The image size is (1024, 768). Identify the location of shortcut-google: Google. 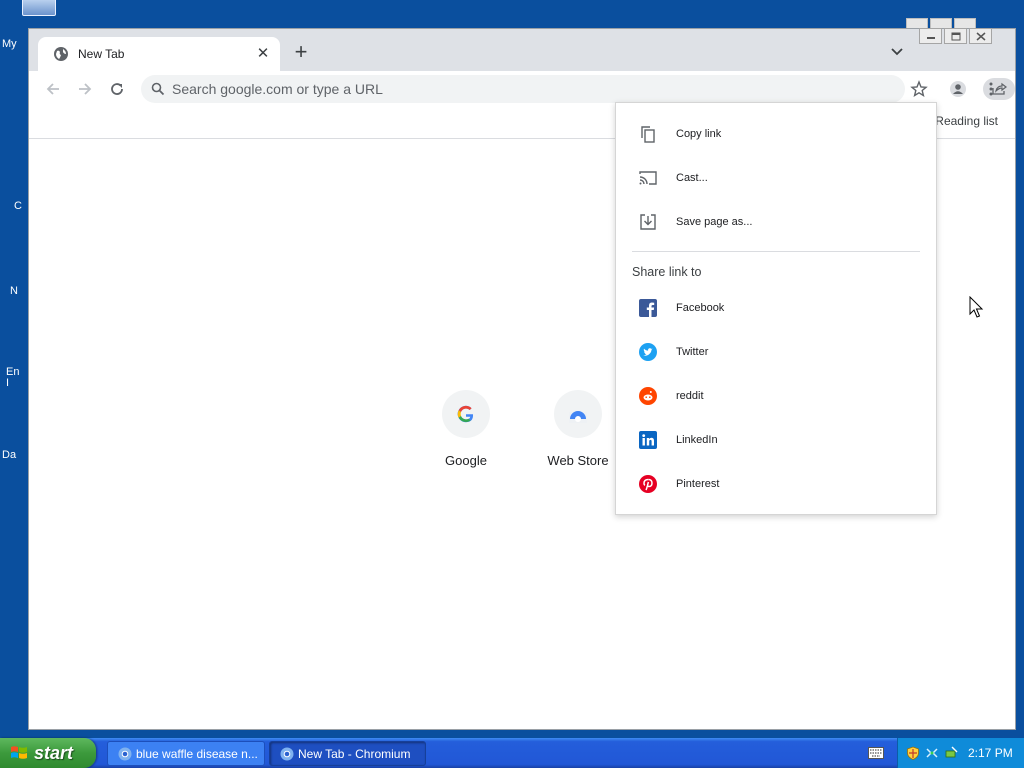
(466, 429).